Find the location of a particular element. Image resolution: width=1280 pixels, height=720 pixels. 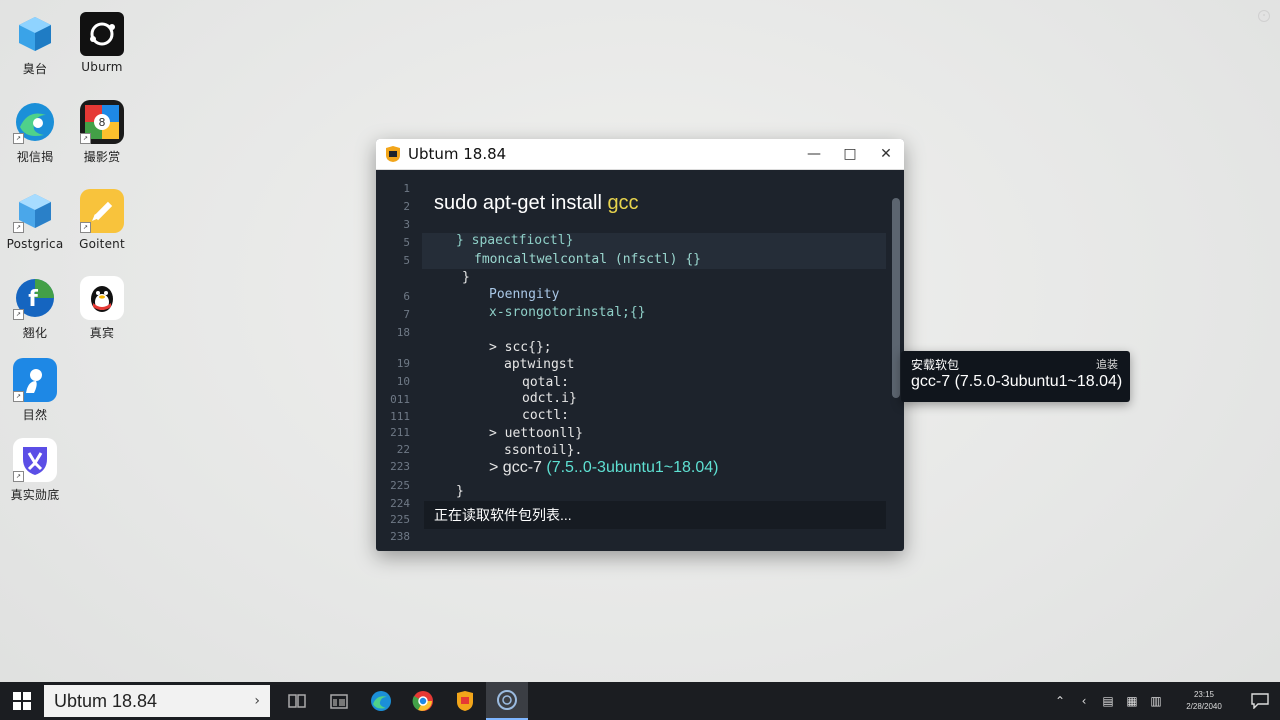

tooltip-title: 安载软包 is located at coordinates (935, 365).